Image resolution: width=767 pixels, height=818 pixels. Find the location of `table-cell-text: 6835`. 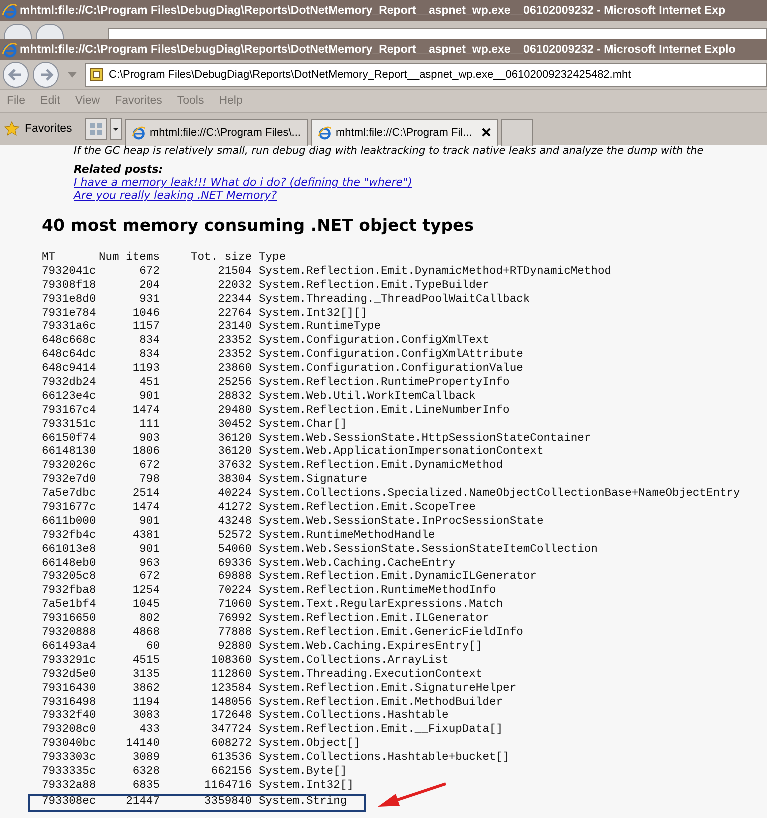

table-cell-text: 6835 is located at coordinates (146, 787).